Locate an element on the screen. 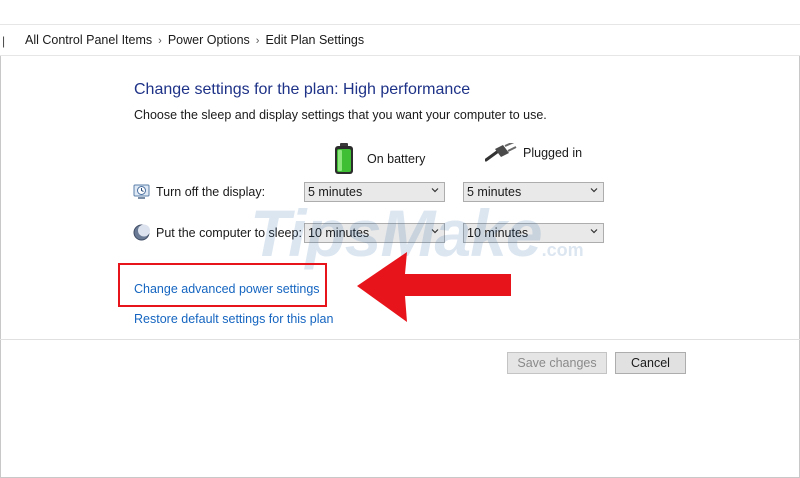 The height and width of the screenshot is (478, 800). breadcrumb-item-control-panel: All Control Panel Items is located at coordinates (88, 40).